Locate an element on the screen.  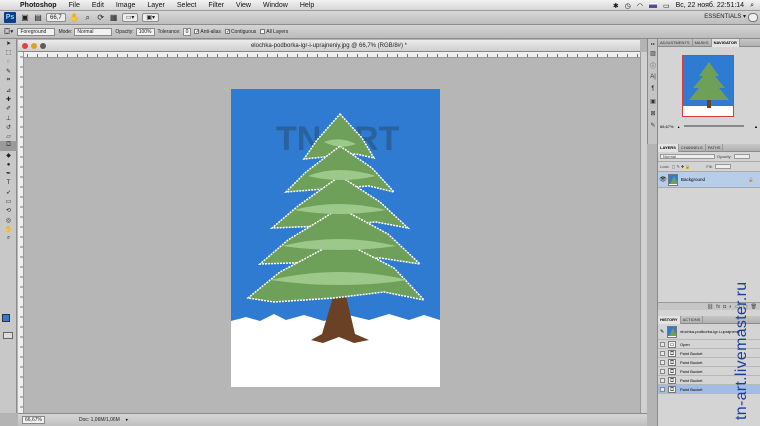
maximize-icon is located at coordinates (43, 46).